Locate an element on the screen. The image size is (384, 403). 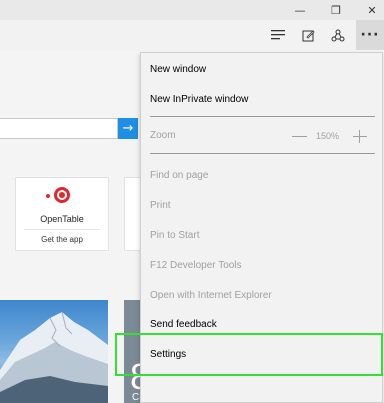
share-button is located at coordinates (338, 35).